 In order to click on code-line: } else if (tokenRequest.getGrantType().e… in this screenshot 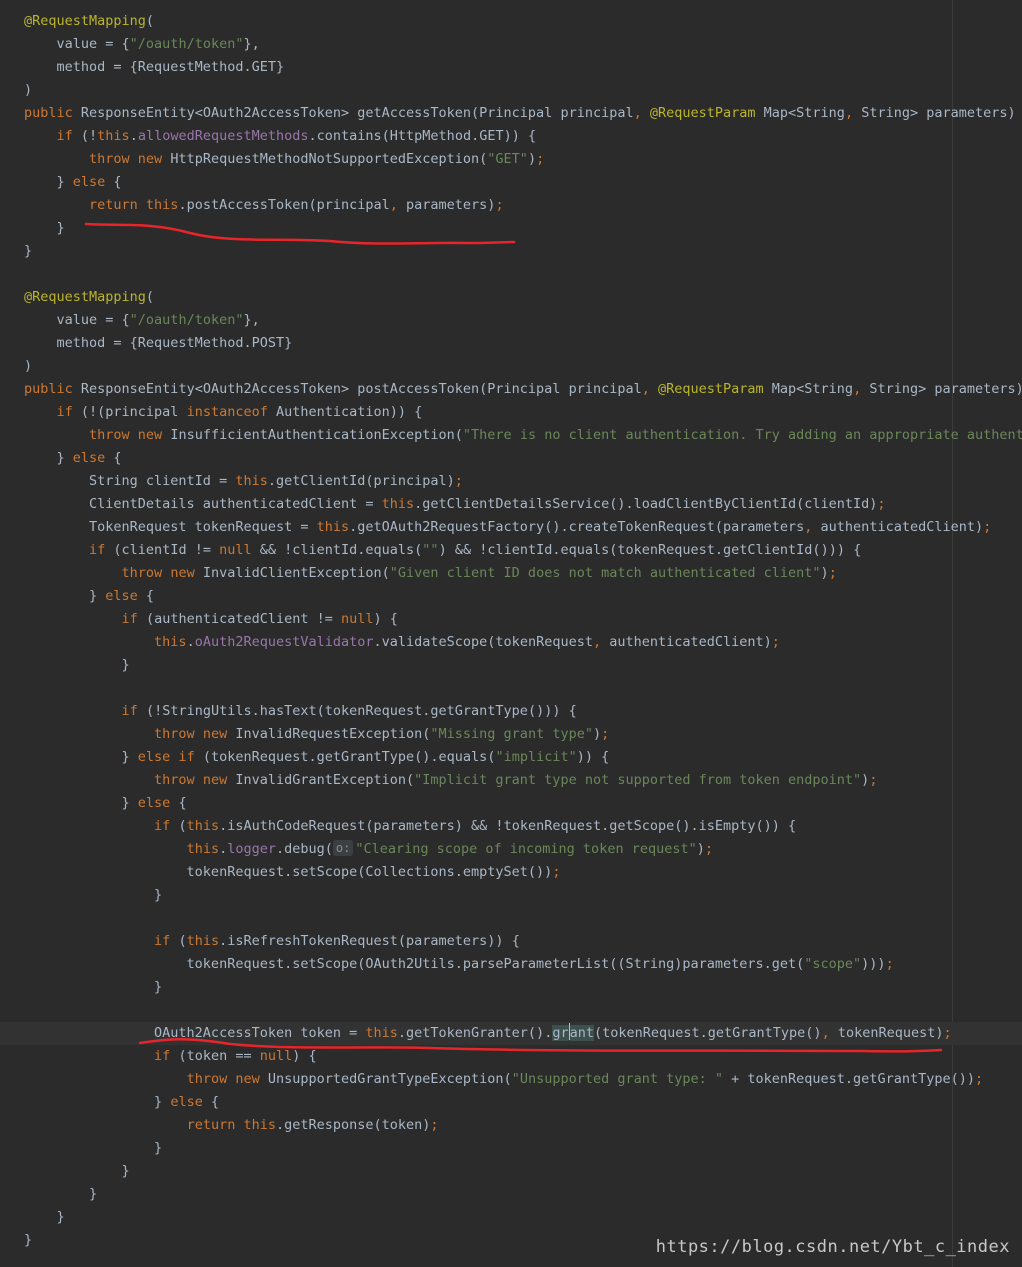, I will do `click(523, 757)`.